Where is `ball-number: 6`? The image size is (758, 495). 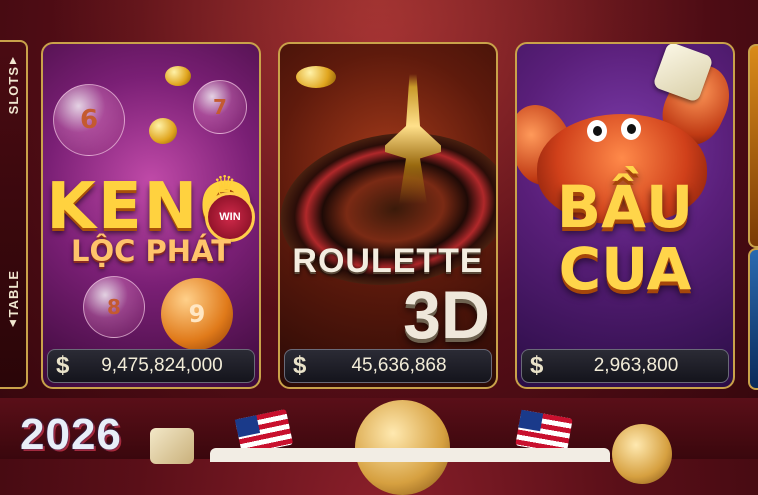
ball-number: 6 is located at coordinates (89, 120).